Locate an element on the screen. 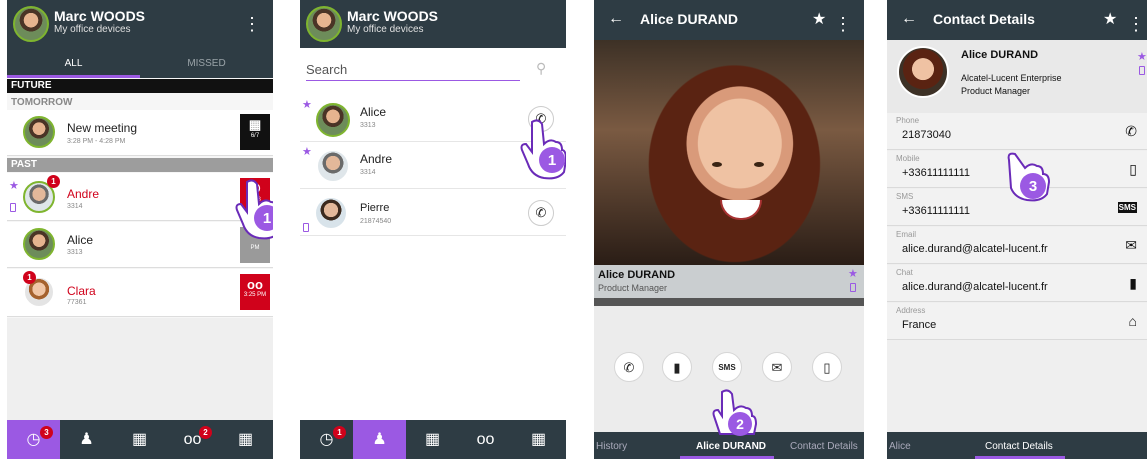 The height and width of the screenshot is (459, 1147). voicemail-time: 3:25 PM is located at coordinates (255, 295).